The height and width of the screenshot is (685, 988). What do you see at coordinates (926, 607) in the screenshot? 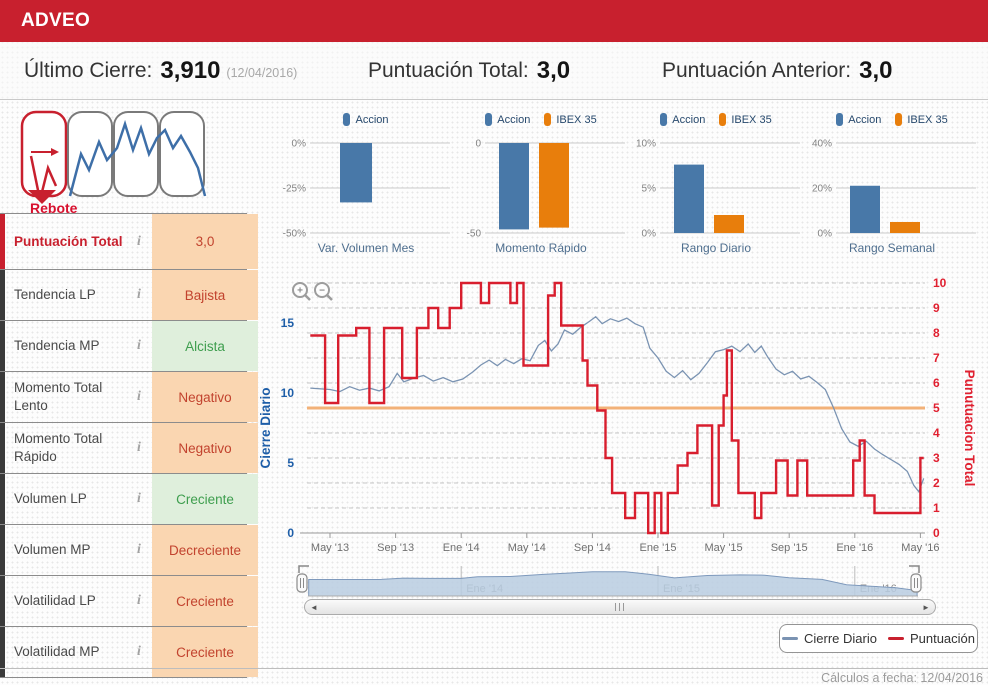
I see `scrollbar-right-arrow-icon: ►` at bounding box center [926, 607].